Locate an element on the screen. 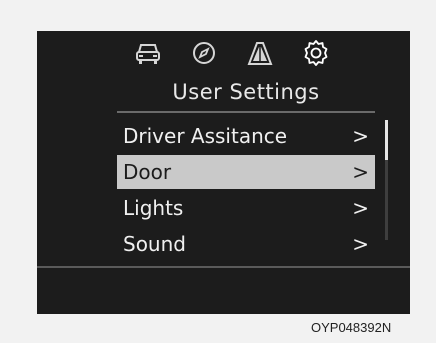 The height and width of the screenshot is (343, 436). menu-item-sound: Sound > is located at coordinates (246, 244).